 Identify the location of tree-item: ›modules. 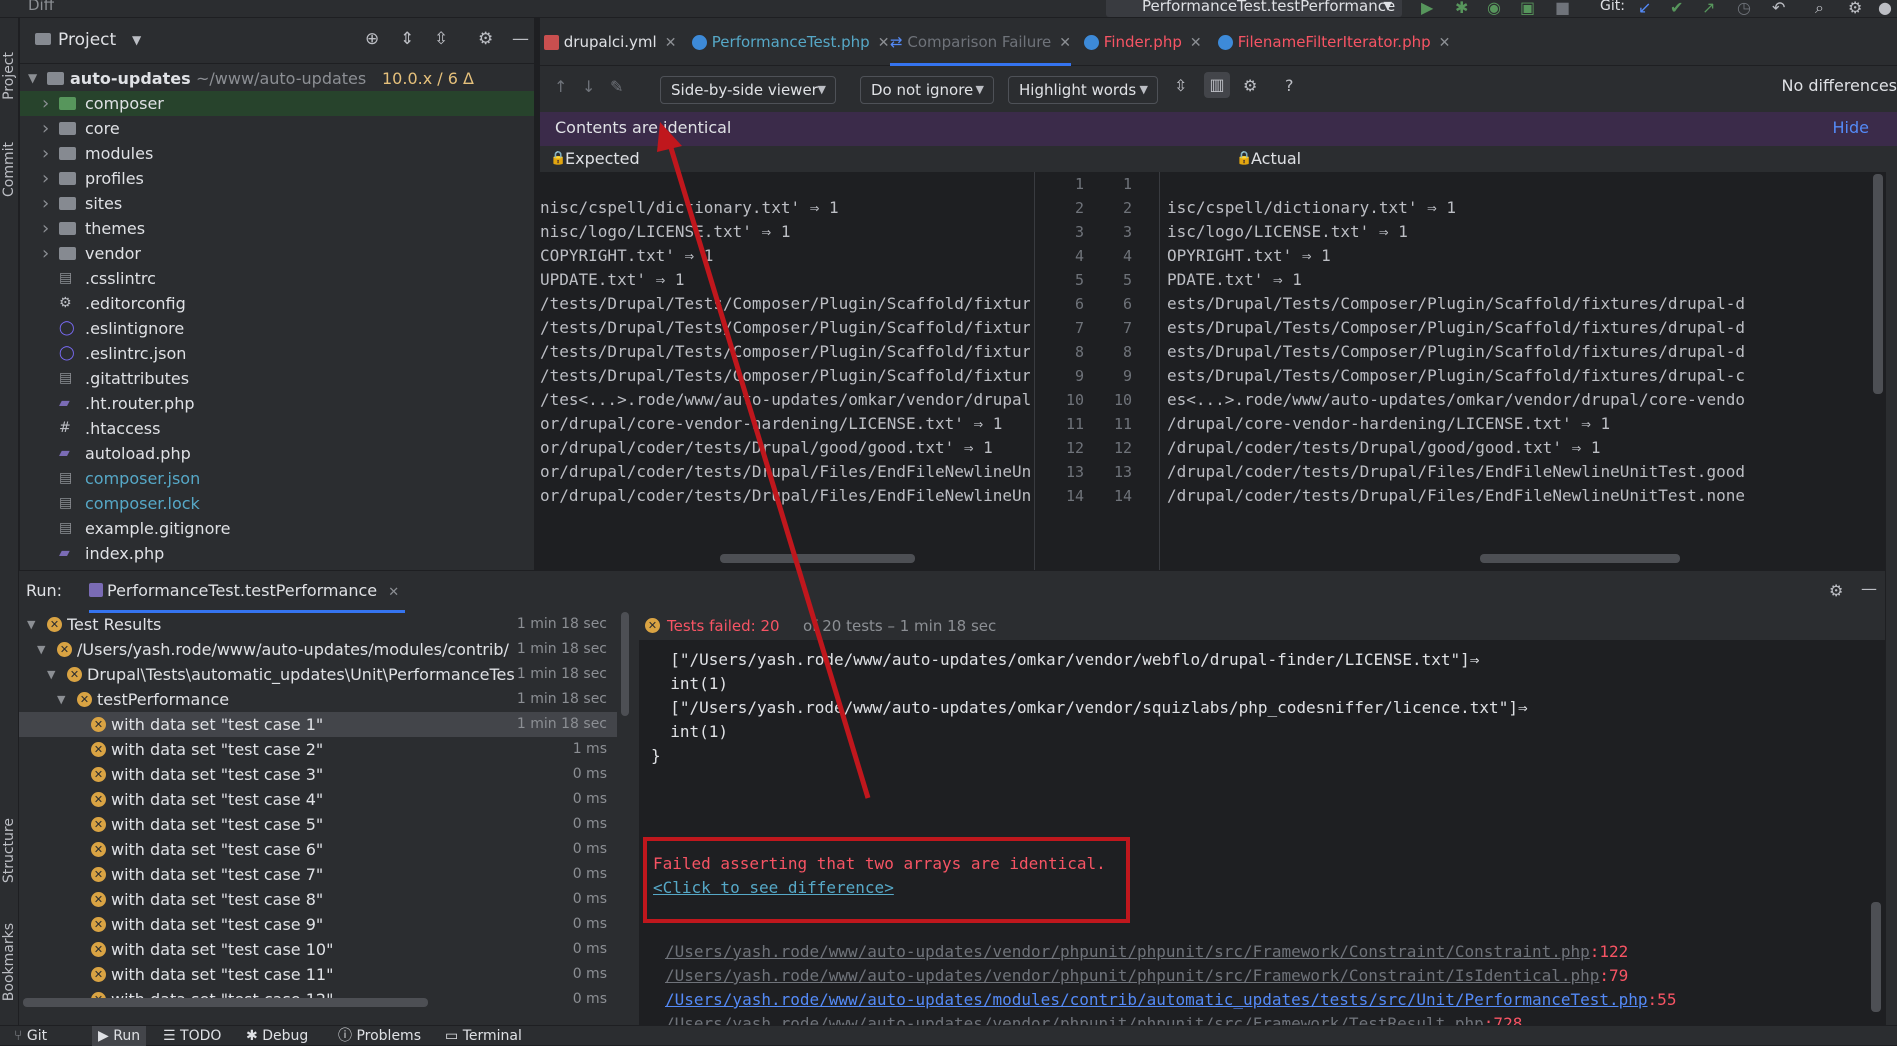
(277, 153).